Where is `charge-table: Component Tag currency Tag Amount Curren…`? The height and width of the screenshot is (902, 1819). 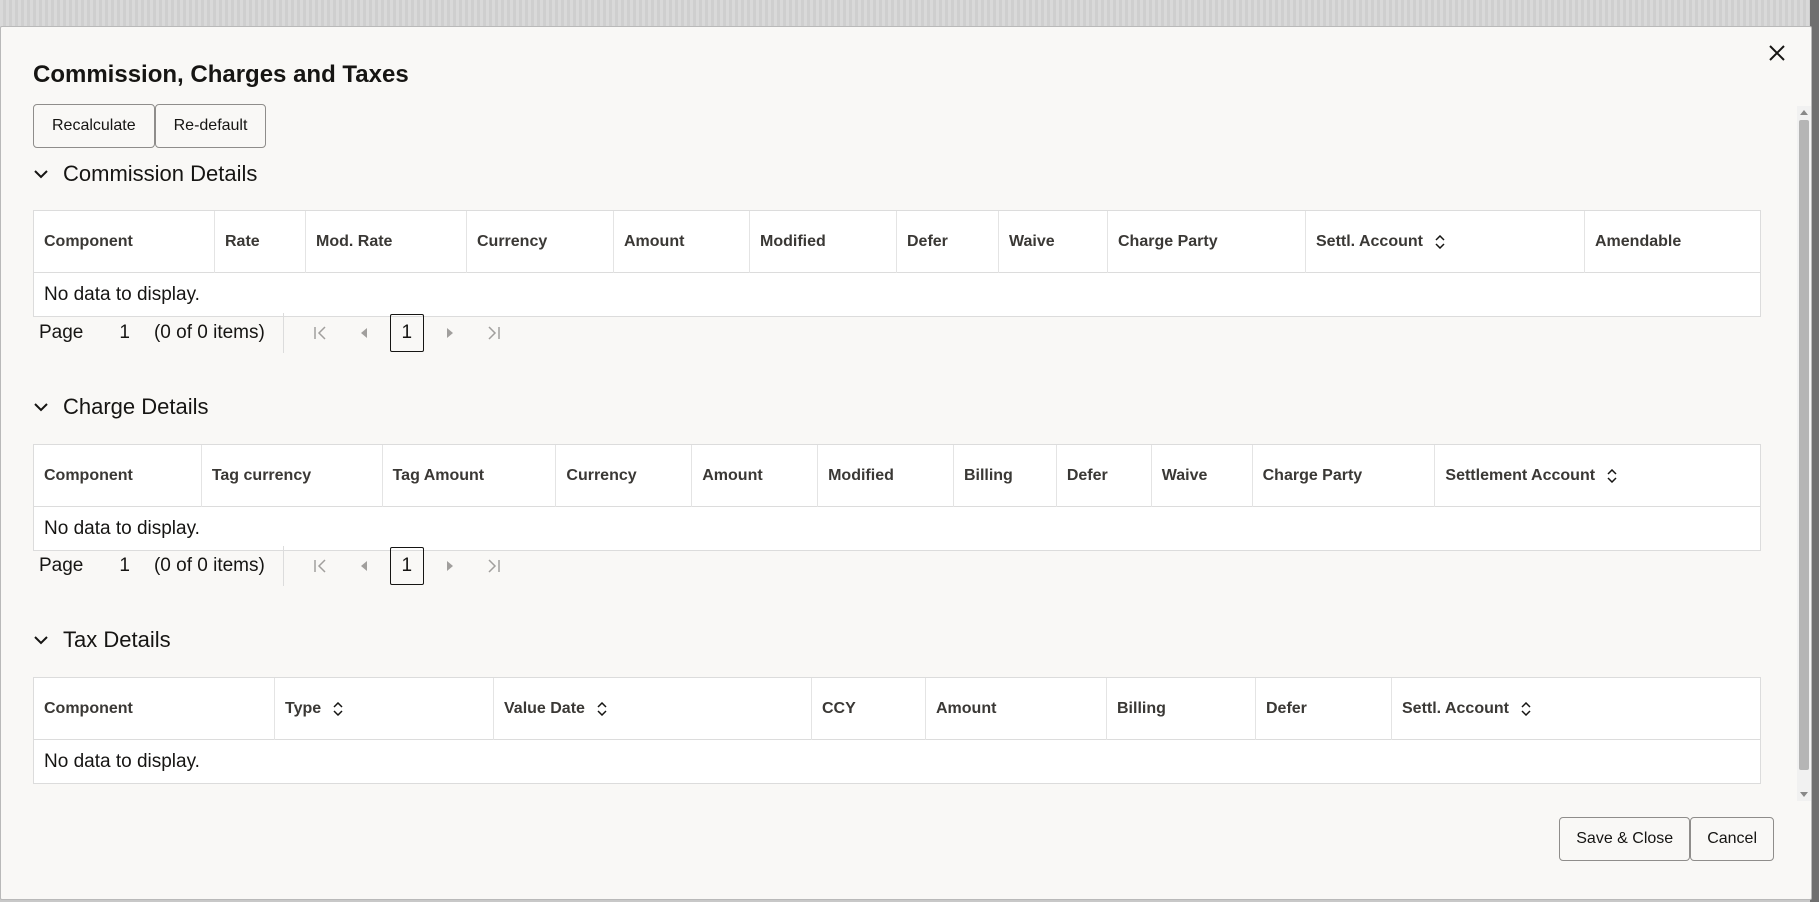 charge-table: Component Tag currency Tag Amount Curren… is located at coordinates (897, 497).